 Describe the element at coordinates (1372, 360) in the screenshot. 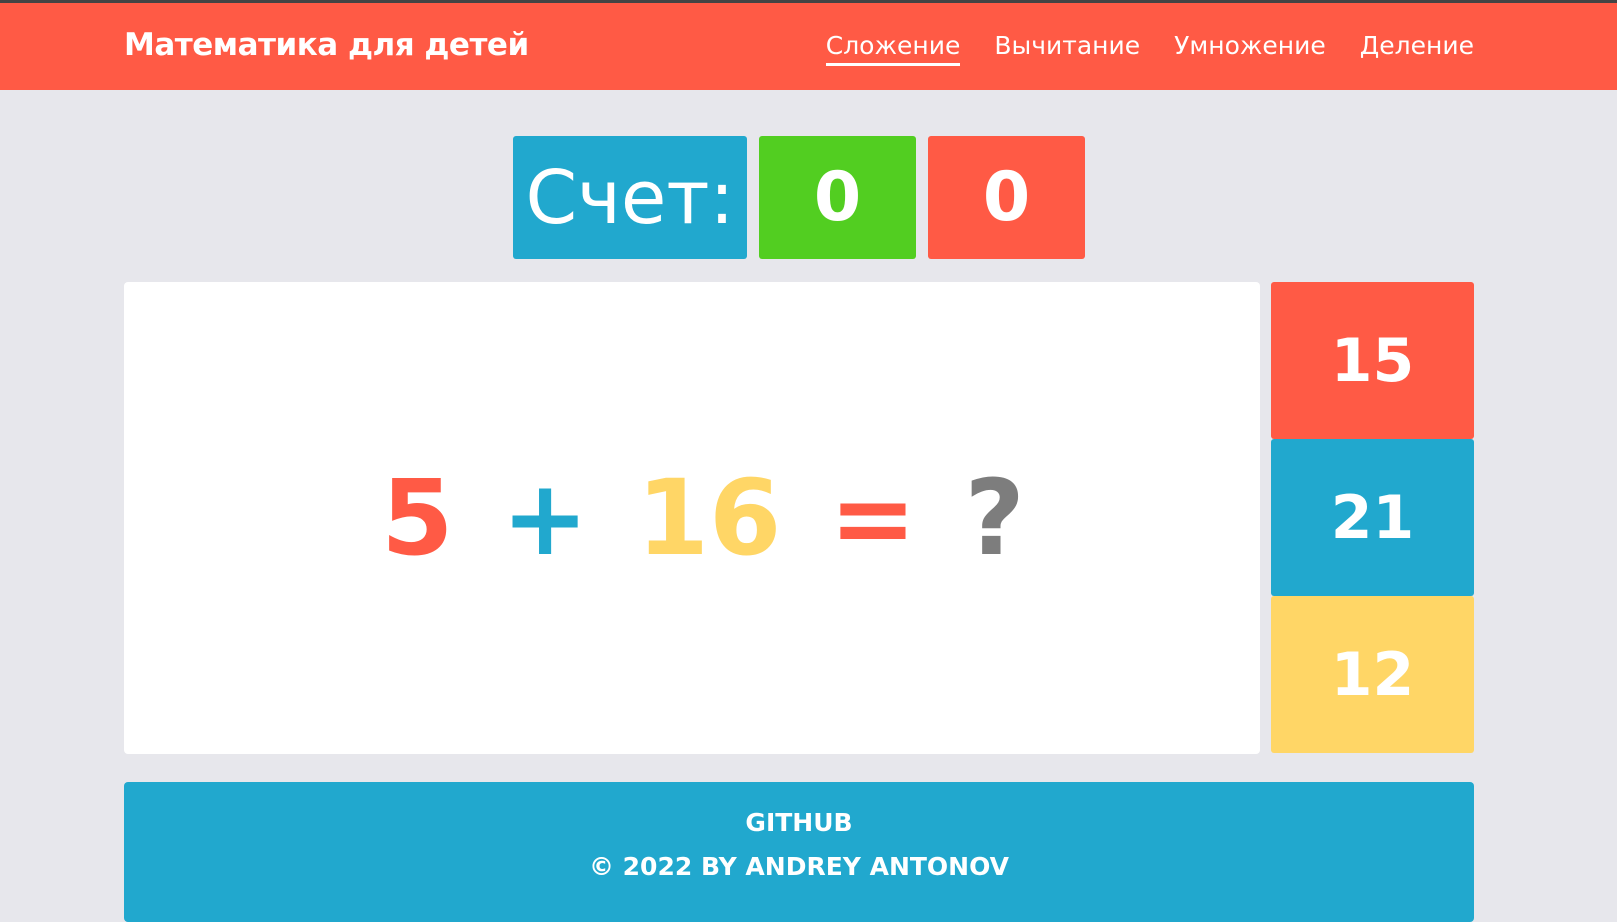

I see `answer-option-button: 15` at that location.